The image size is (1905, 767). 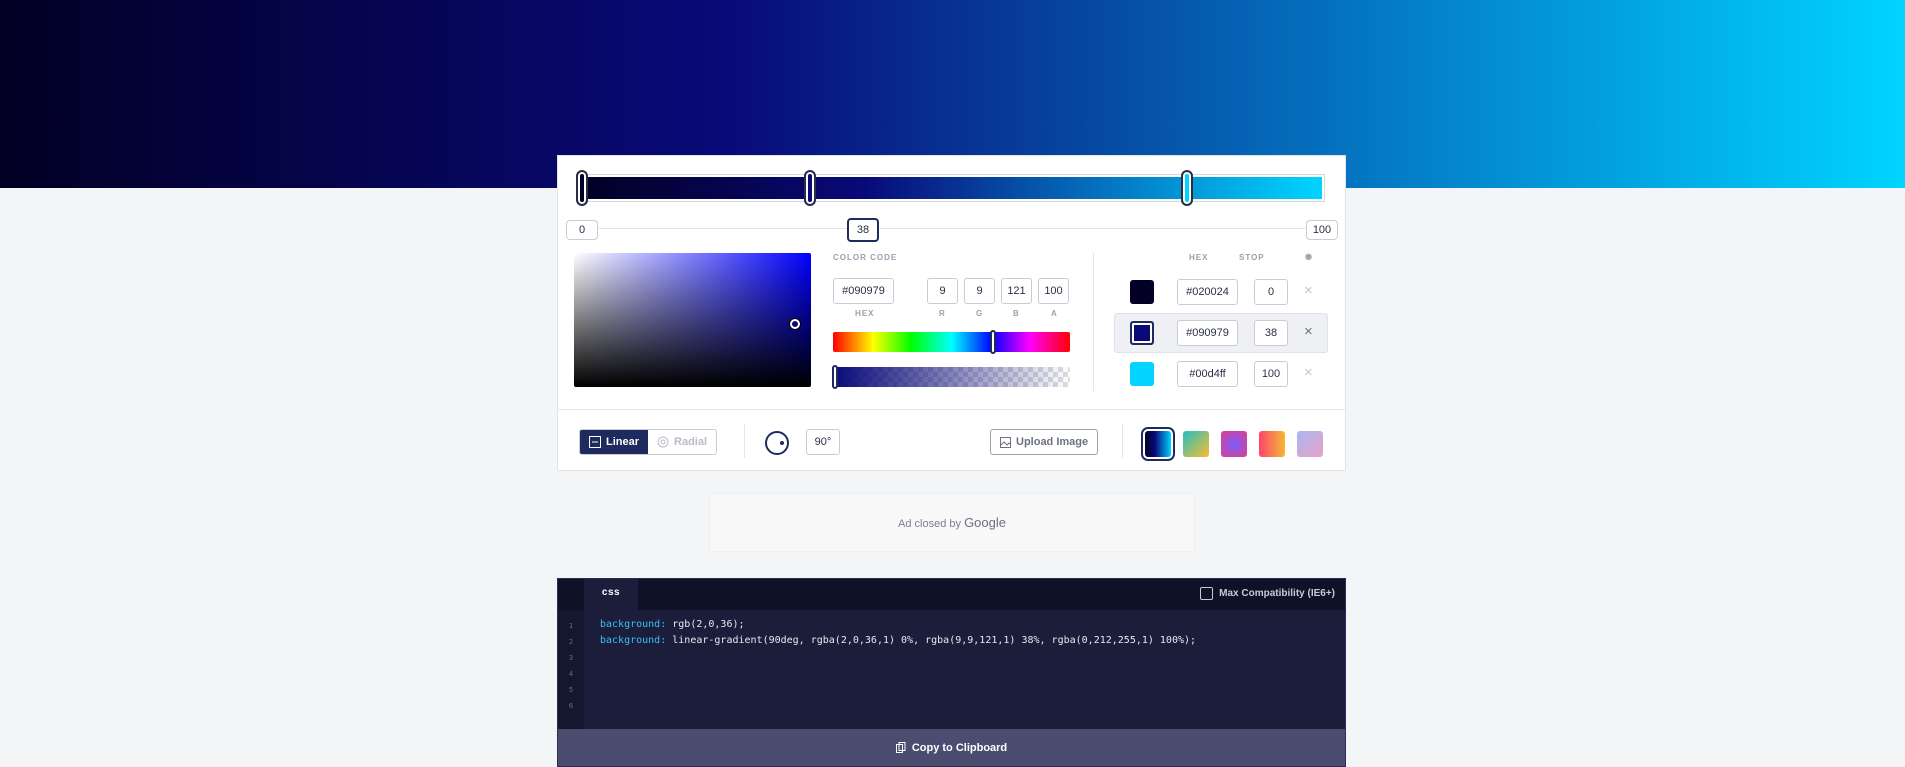 I want to click on linear-label: Linear, so click(x=623, y=442).